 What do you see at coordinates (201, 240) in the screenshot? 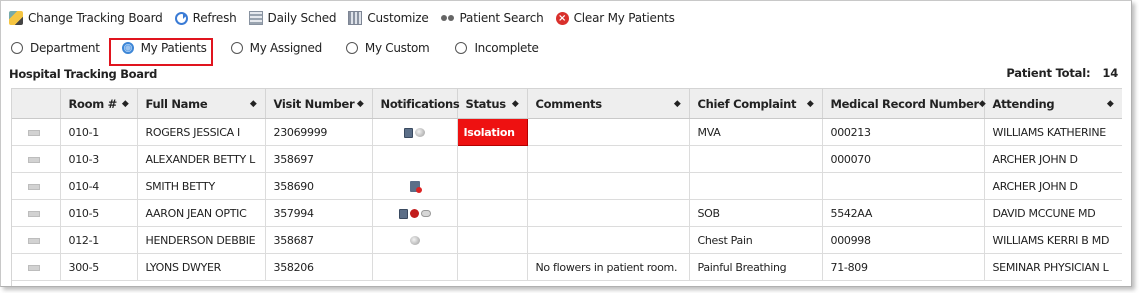
I see `full-name-cell: HENDERSON DEBBIE` at bounding box center [201, 240].